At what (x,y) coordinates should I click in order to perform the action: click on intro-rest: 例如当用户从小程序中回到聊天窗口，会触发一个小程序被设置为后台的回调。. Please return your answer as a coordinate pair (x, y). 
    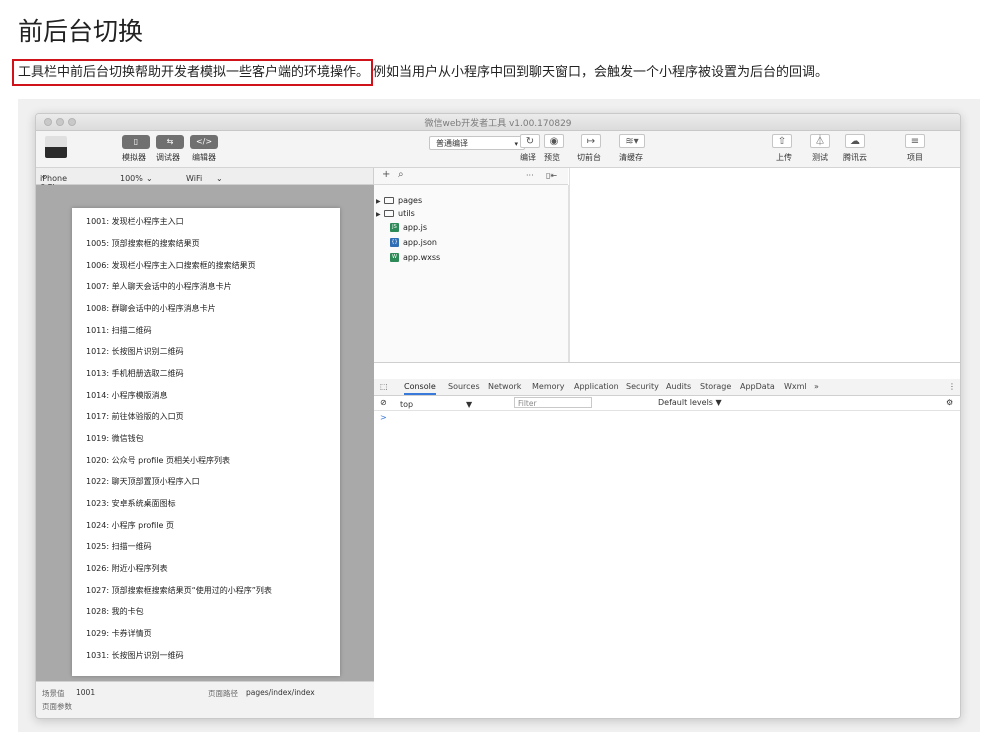
    Looking at the image, I should click on (601, 72).